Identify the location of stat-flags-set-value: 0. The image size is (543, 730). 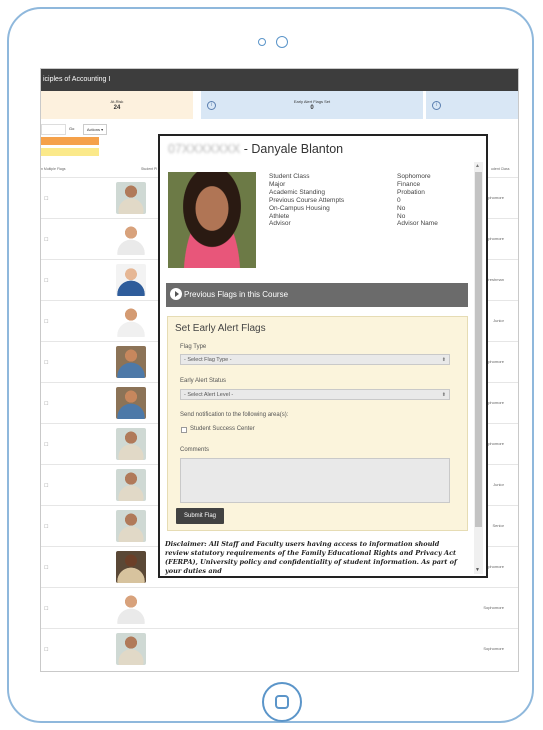
(312, 108).